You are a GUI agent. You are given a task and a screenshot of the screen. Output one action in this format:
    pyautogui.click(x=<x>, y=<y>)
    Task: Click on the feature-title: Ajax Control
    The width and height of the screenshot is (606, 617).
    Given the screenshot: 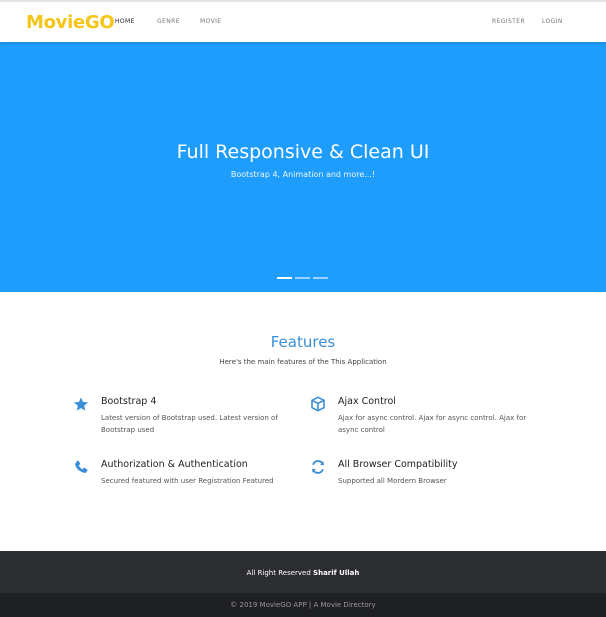 What is the action you would take?
    pyautogui.click(x=367, y=401)
    